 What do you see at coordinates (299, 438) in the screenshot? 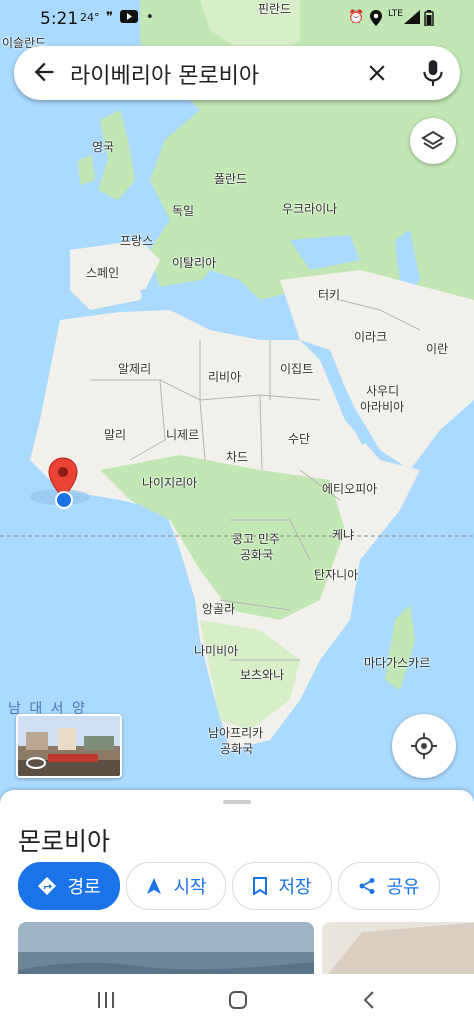
I see `map-label-sudan: 수단` at bounding box center [299, 438].